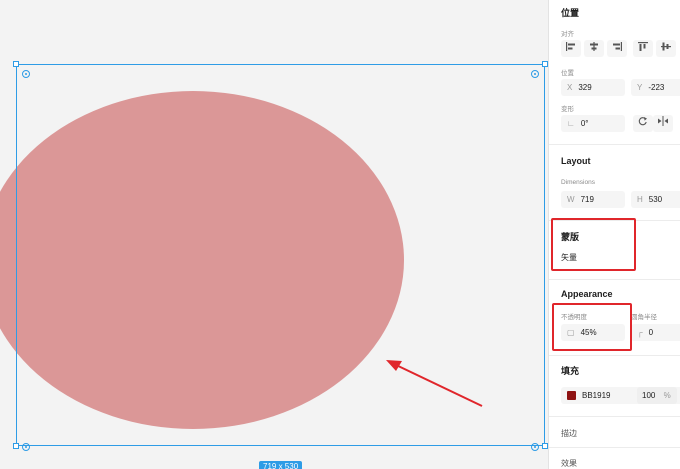 The width and height of the screenshot is (680, 469). I want to click on corner-radius-value: 0, so click(651, 332).